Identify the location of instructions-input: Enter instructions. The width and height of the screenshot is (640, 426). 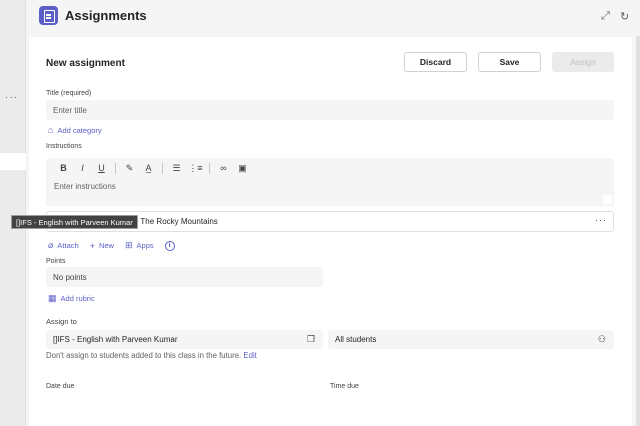
(330, 192).